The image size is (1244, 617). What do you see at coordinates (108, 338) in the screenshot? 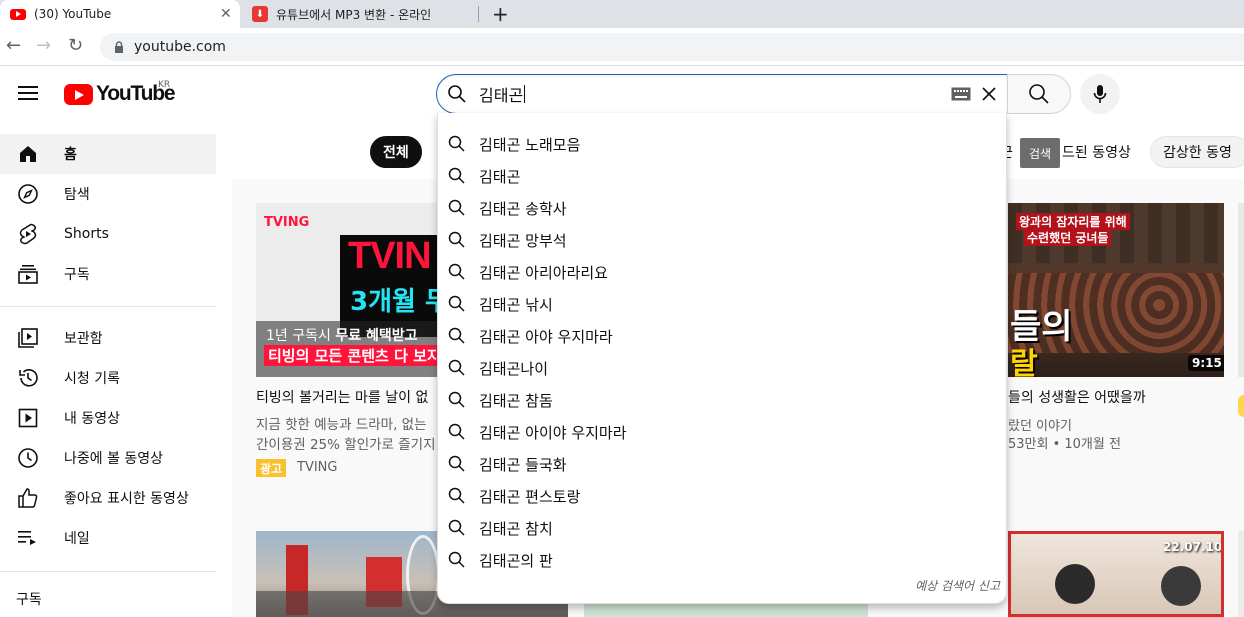
I see `sidebar-item-library: 보관함` at bounding box center [108, 338].